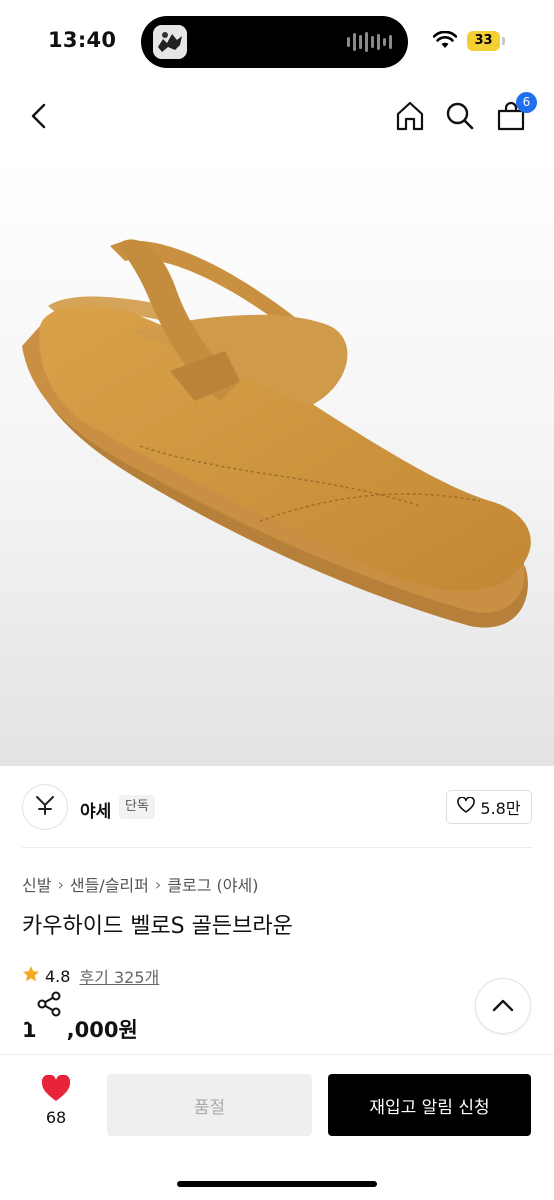  What do you see at coordinates (170, 42) in the screenshot?
I see `app-thumbnail-icon` at bounding box center [170, 42].